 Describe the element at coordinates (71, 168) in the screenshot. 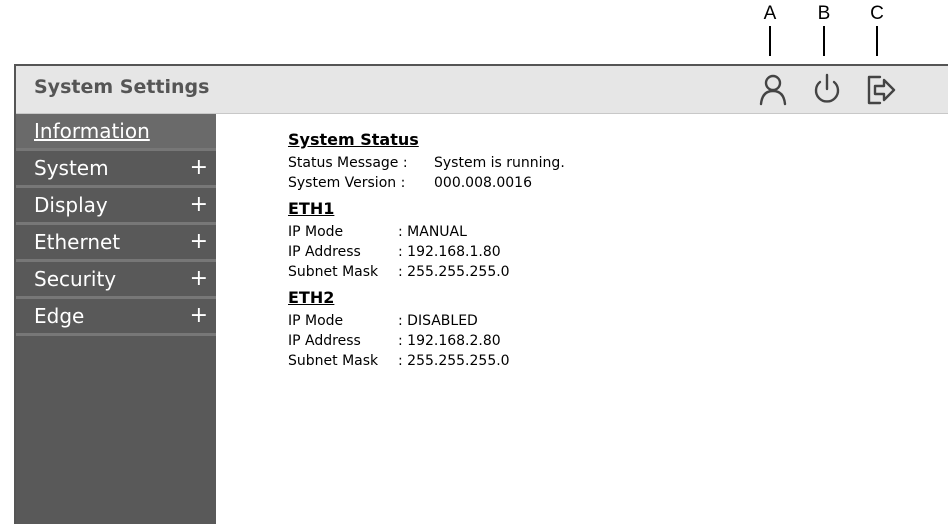

I see `sidebar-item-label: System` at that location.